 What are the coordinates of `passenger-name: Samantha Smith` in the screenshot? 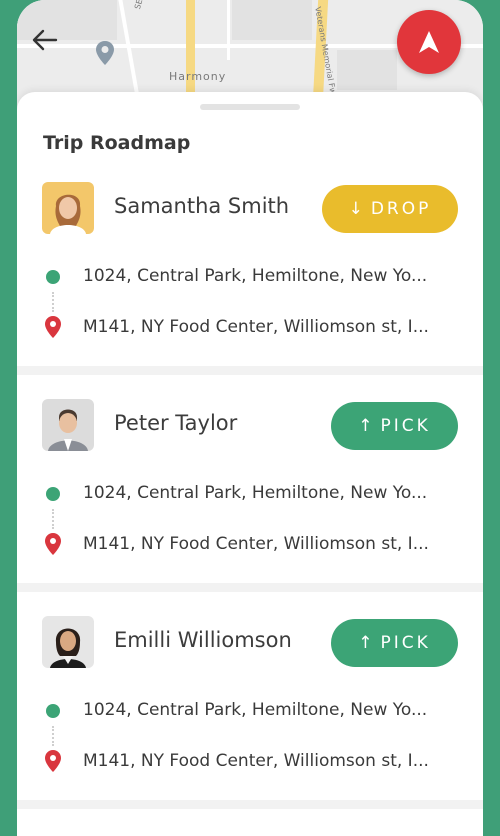 It's located at (202, 206).